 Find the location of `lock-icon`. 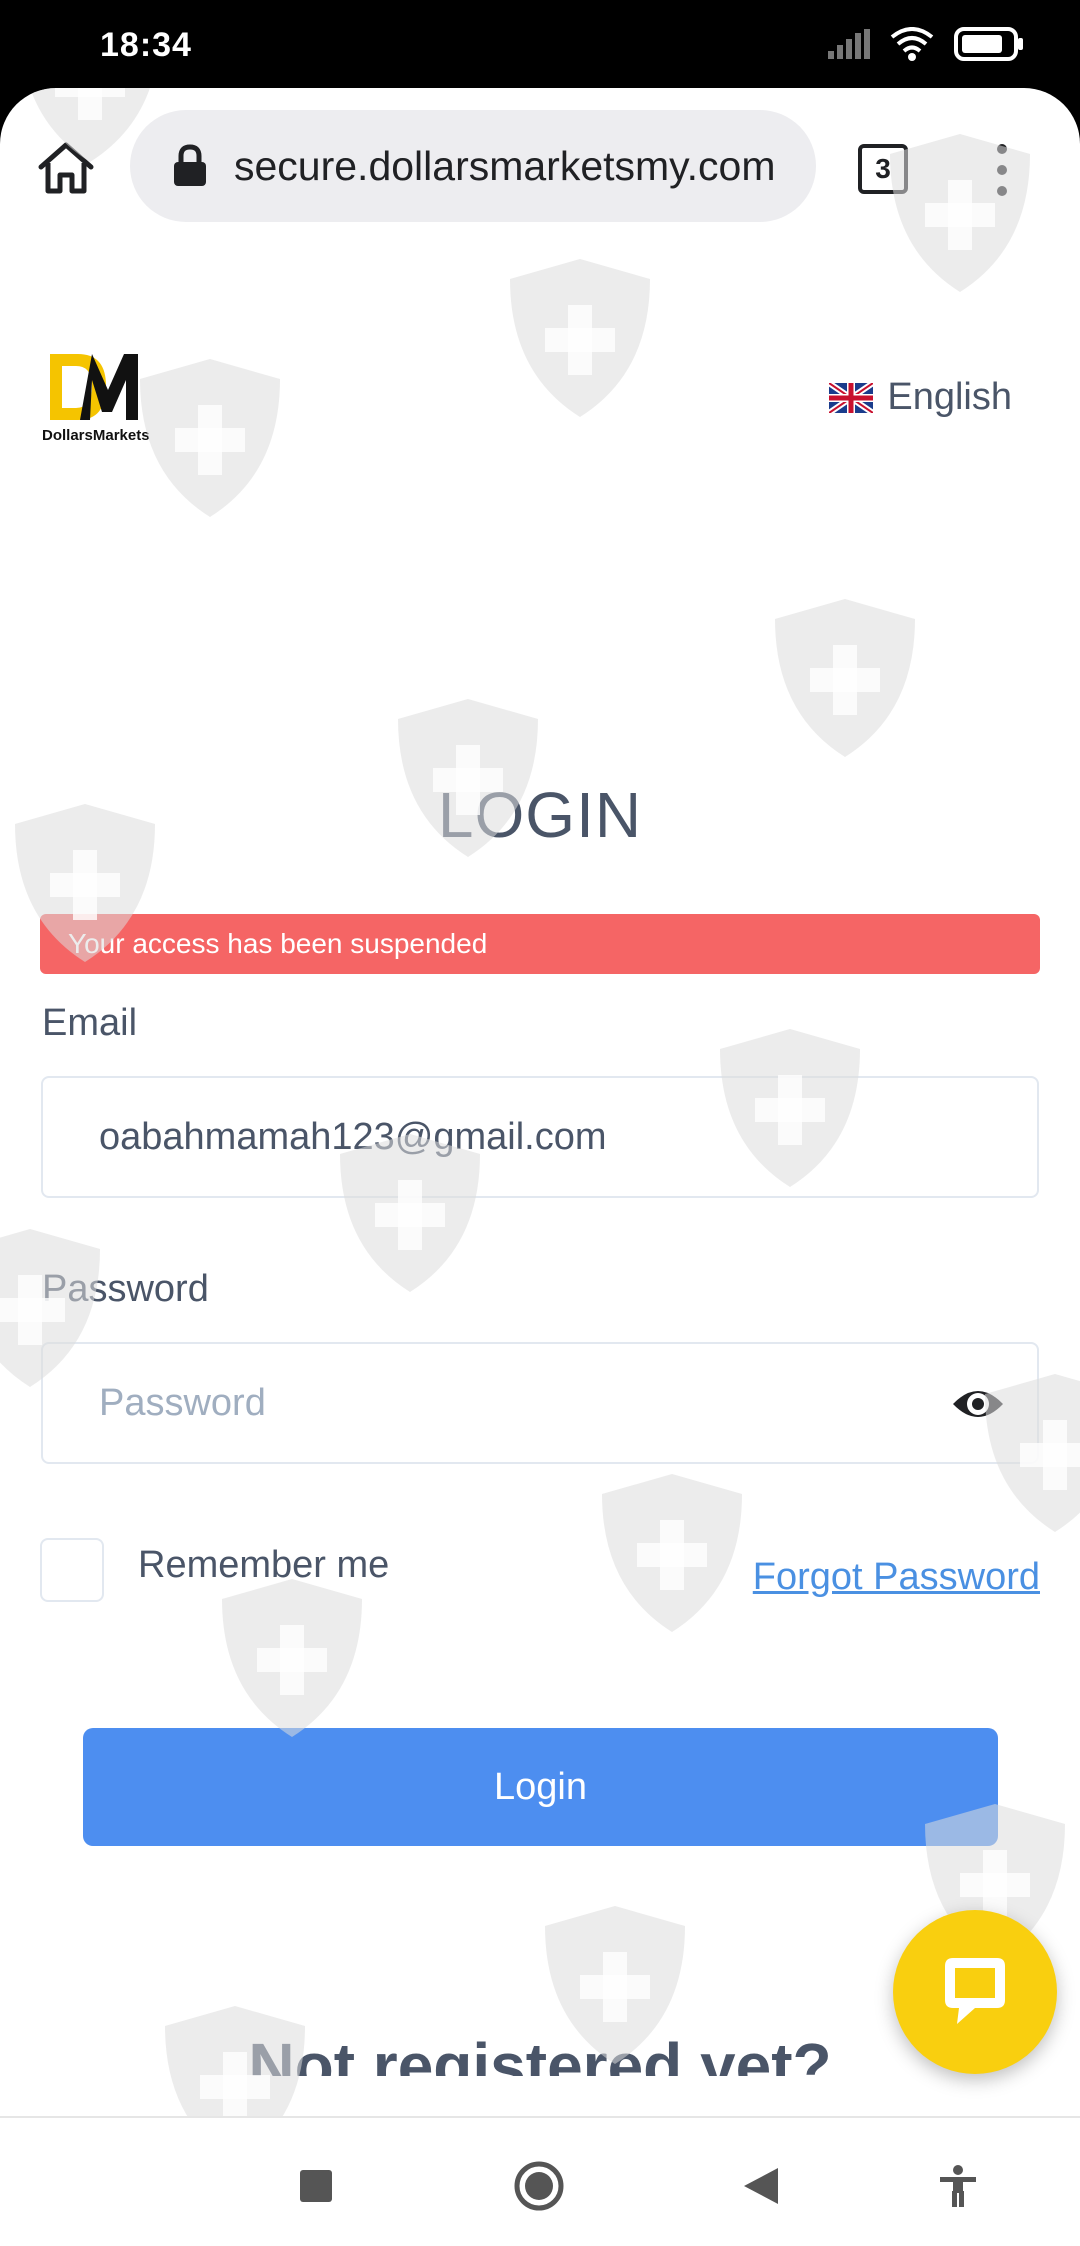

lock-icon is located at coordinates (190, 165).